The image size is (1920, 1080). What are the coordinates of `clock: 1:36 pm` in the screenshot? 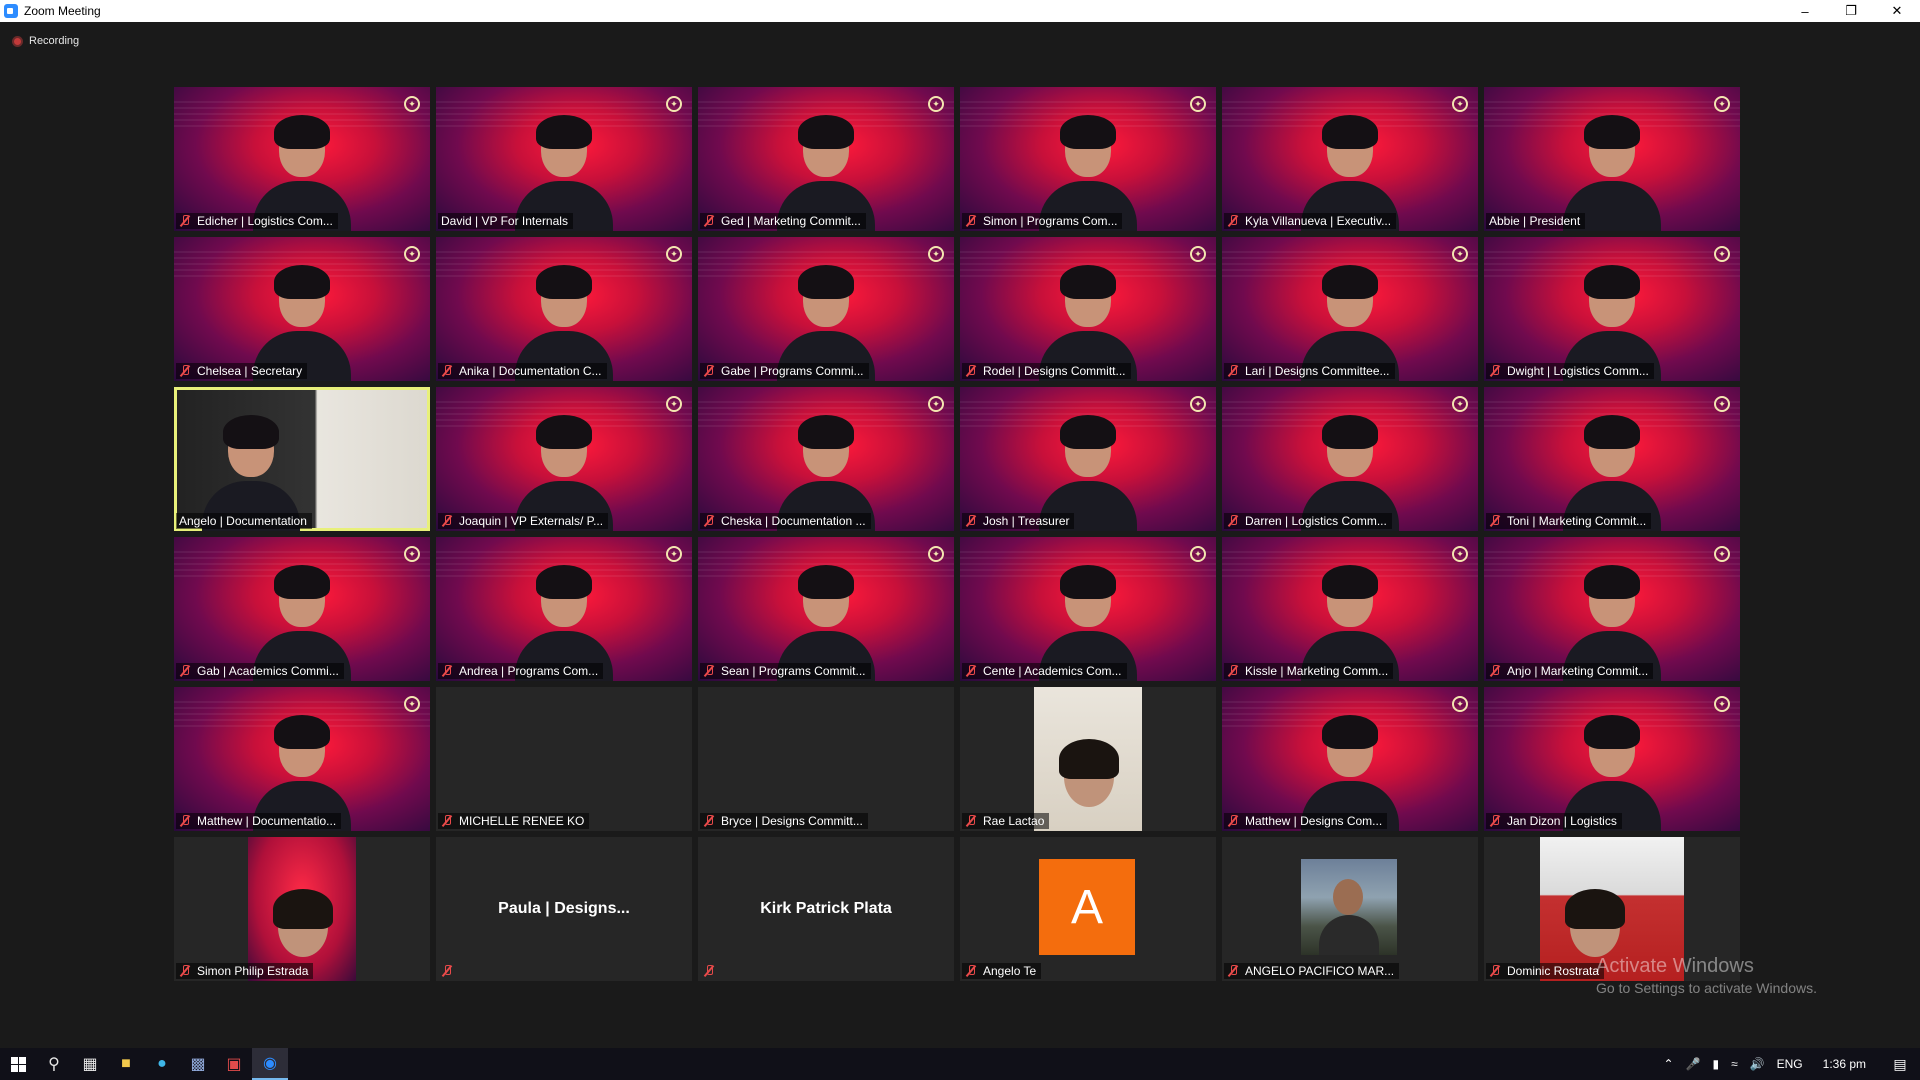 It's located at (1844, 1064).